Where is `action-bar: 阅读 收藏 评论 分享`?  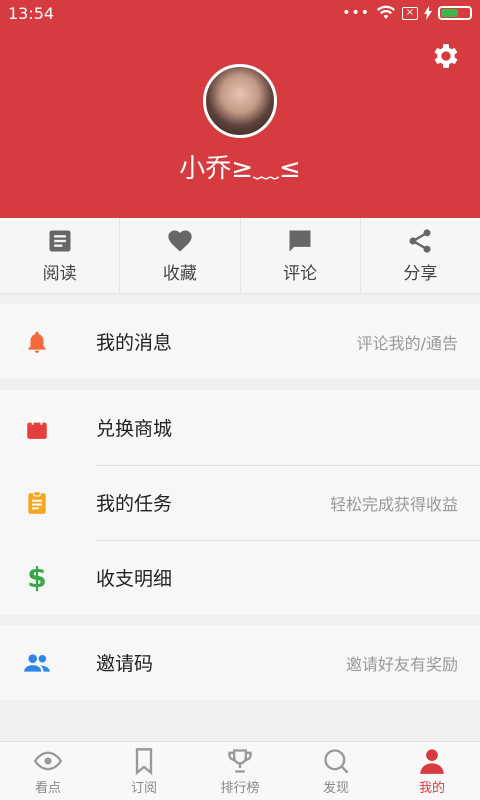 action-bar: 阅读 收藏 评论 分享 is located at coordinates (240, 256).